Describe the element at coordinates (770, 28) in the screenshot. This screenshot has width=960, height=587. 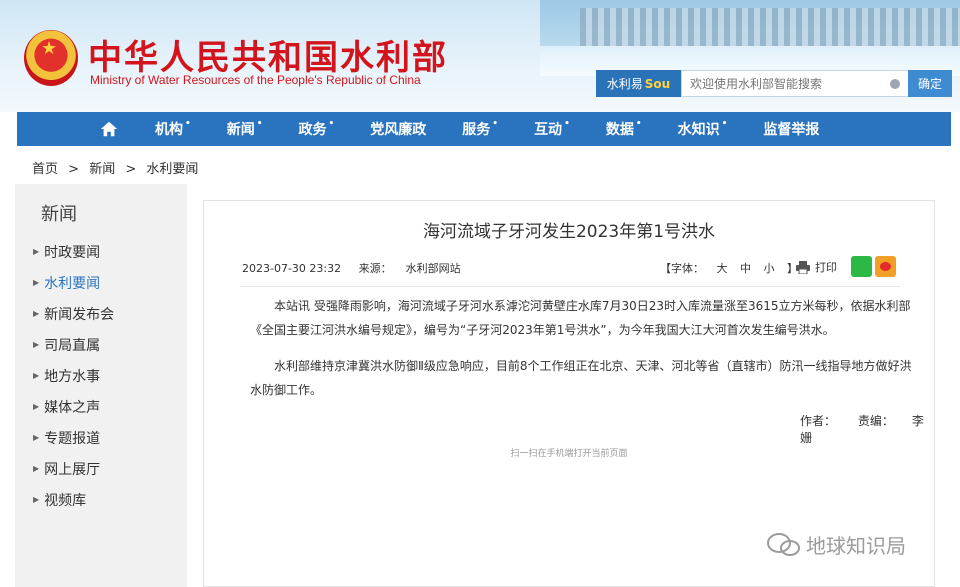
I see `dam-image` at that location.